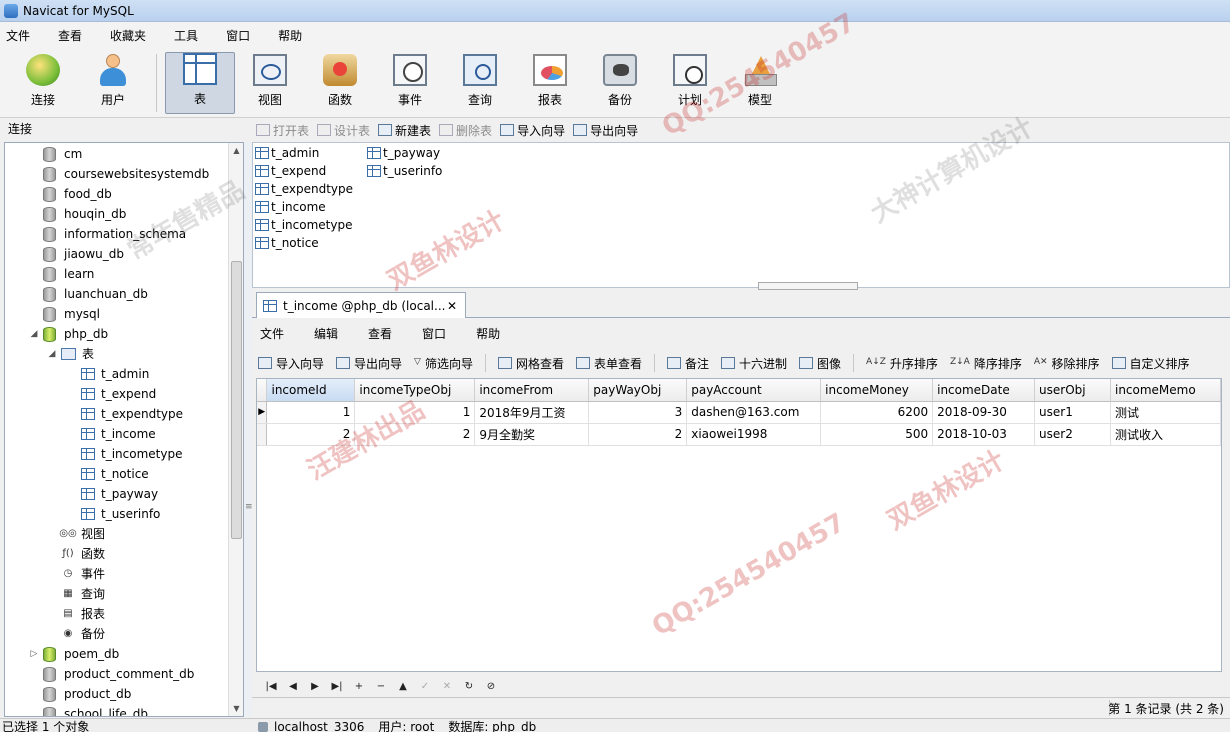  What do you see at coordinates (84, 214) in the screenshot?
I see `tree-db-item: houqin_db` at bounding box center [84, 214].